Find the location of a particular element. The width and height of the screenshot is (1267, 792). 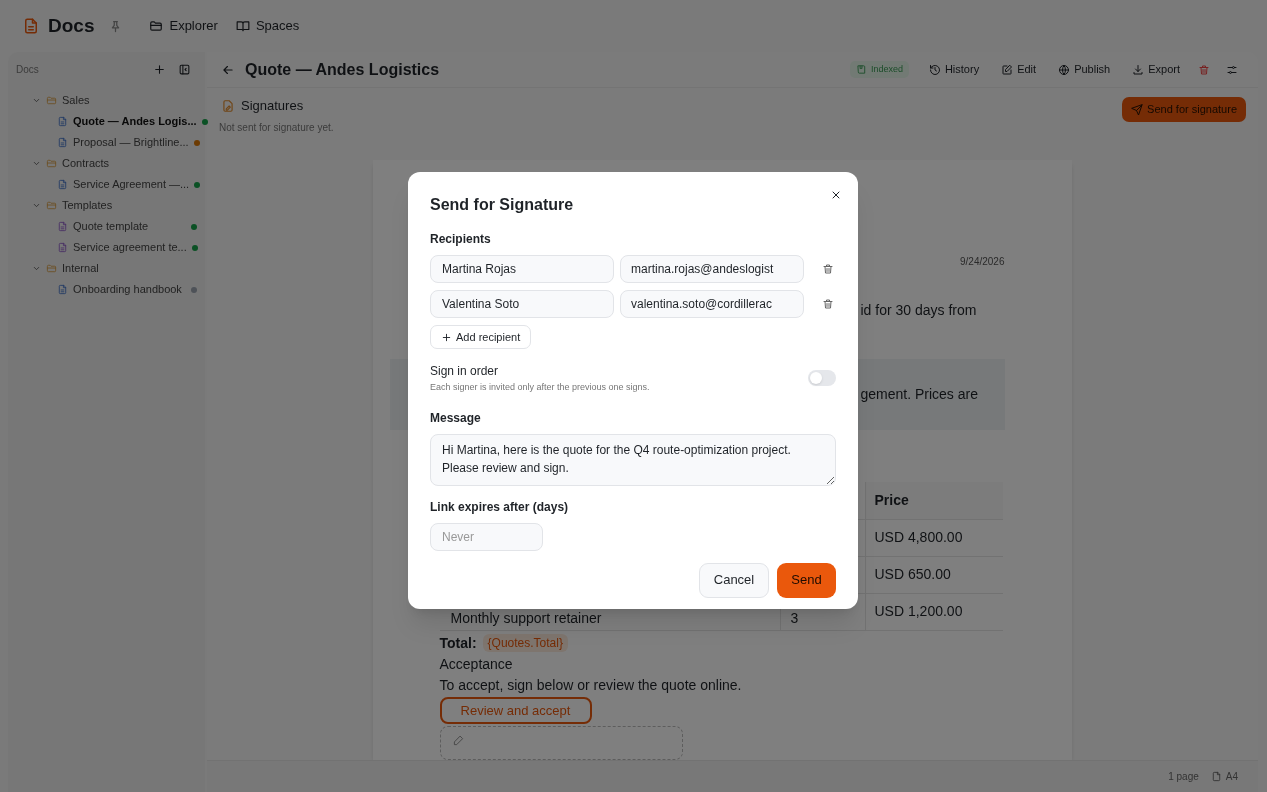

book-icon is located at coordinates (242, 26).